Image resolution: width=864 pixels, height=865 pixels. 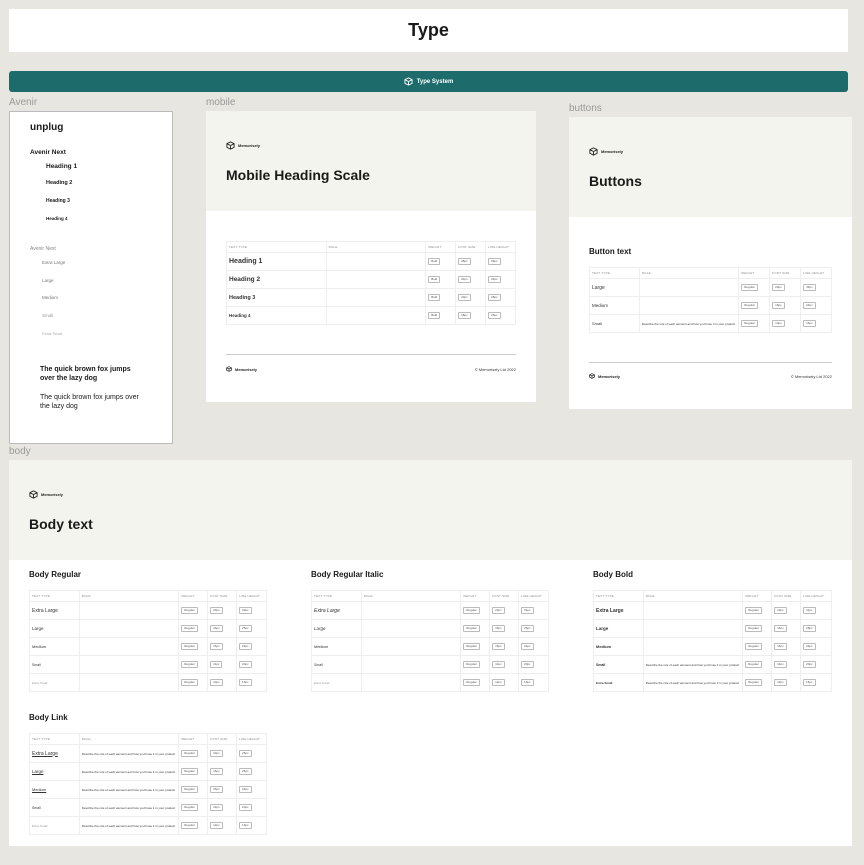 What do you see at coordinates (612, 151) in the screenshot?
I see `brand-name: Memorisely` at bounding box center [612, 151].